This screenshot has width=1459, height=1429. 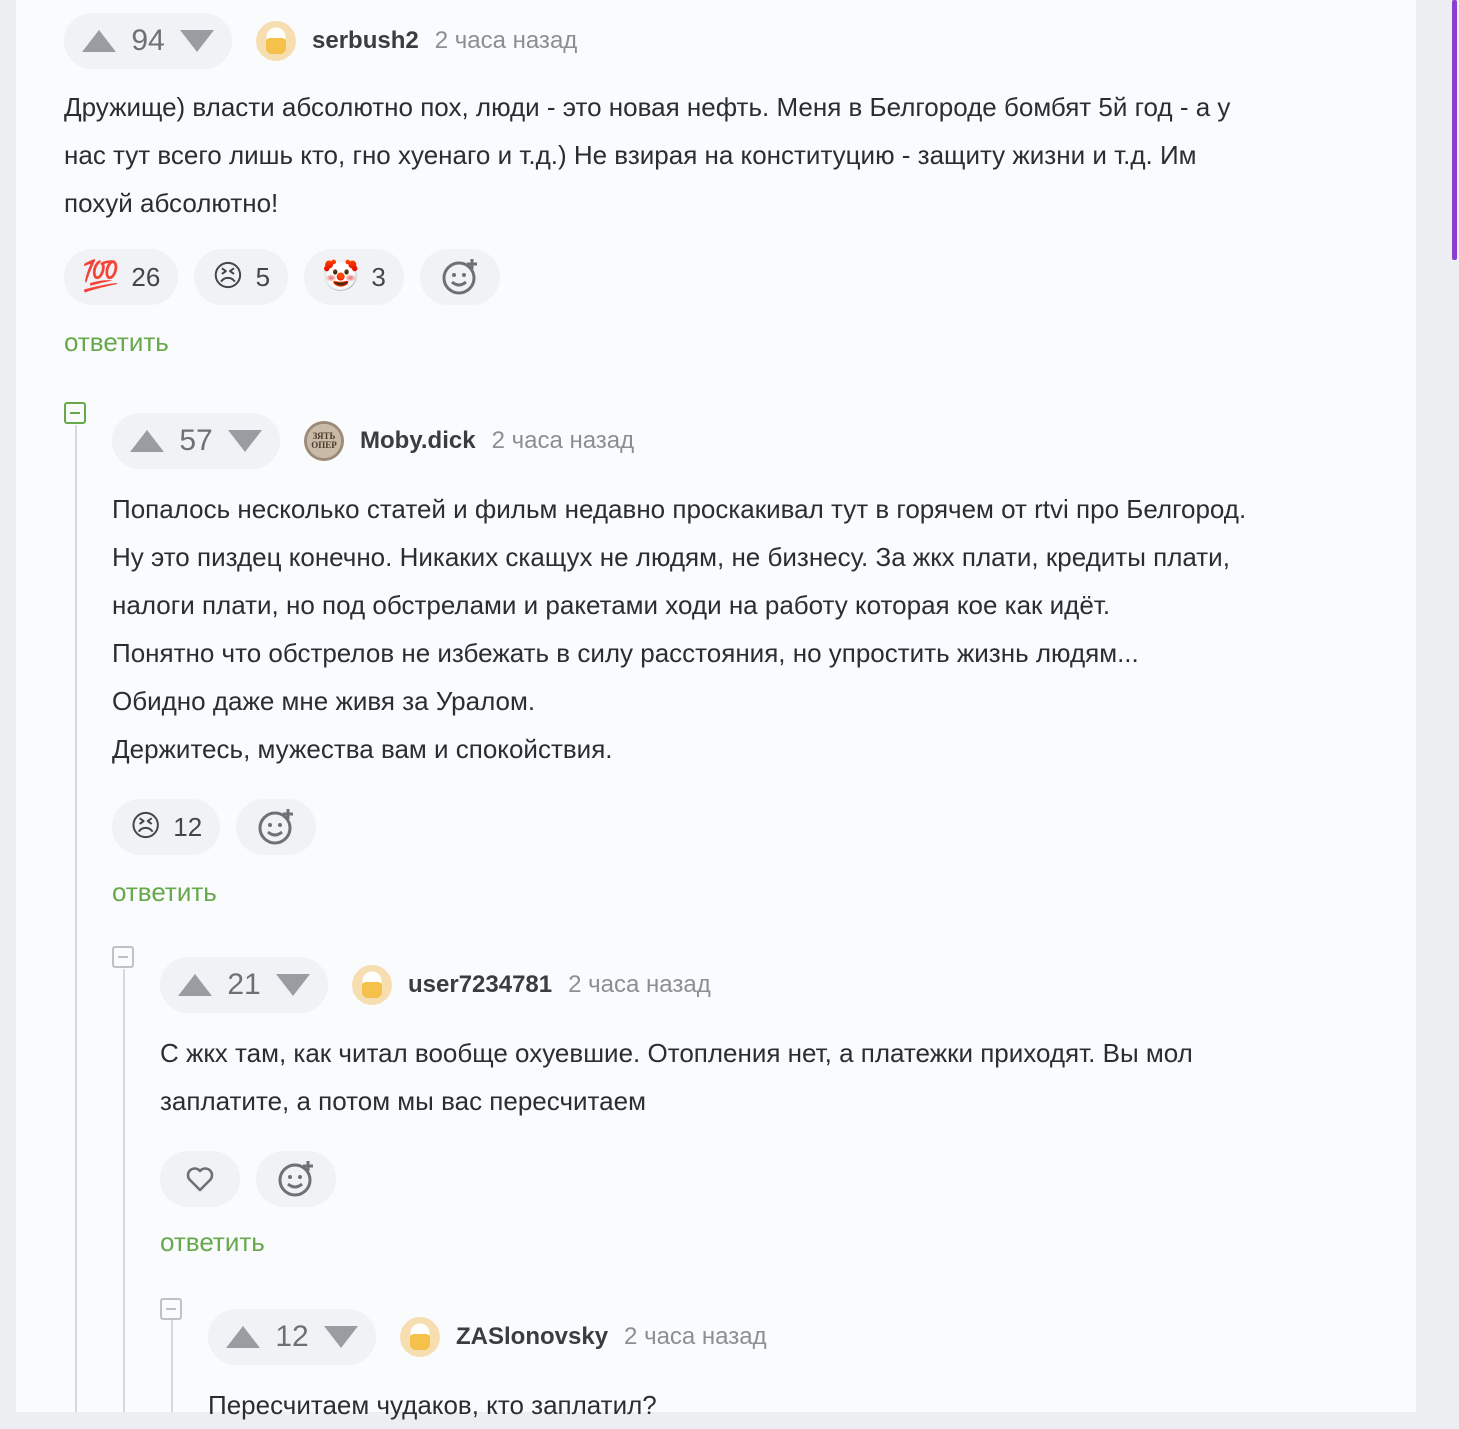 I want to click on comment-header: 21 user7234781 2 часа назад, so click(x=780, y=985).